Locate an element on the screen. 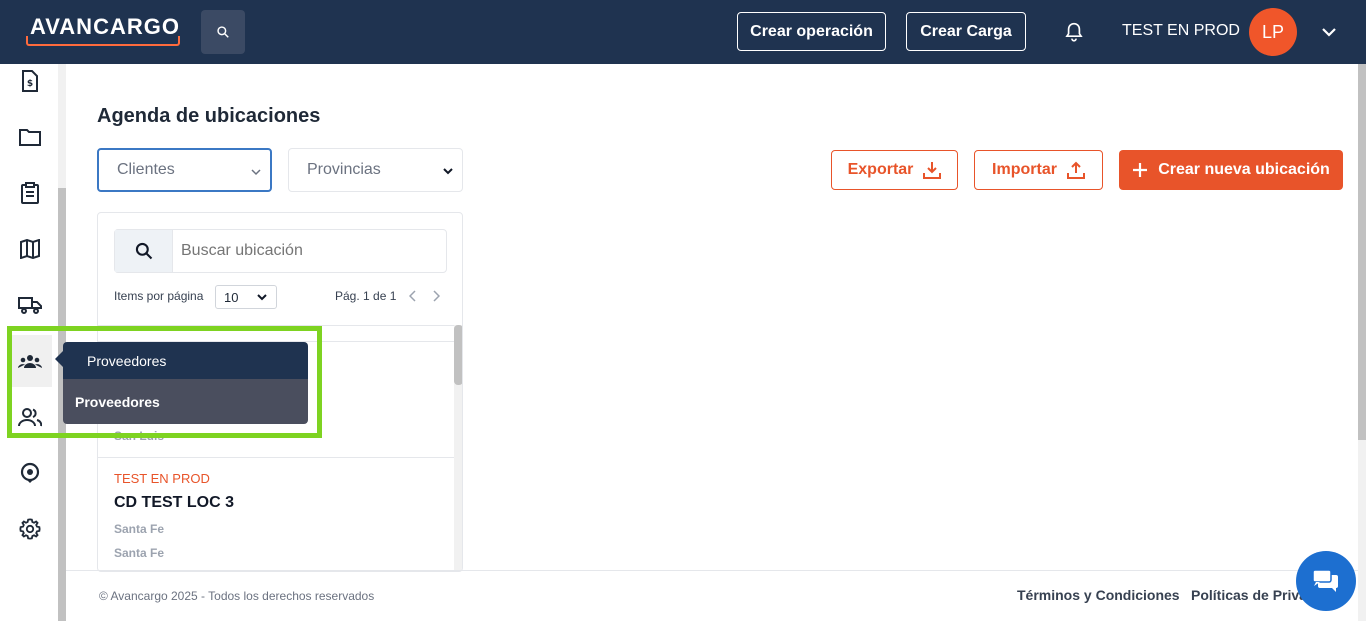  provinces-select: Provincias is located at coordinates (375, 170).